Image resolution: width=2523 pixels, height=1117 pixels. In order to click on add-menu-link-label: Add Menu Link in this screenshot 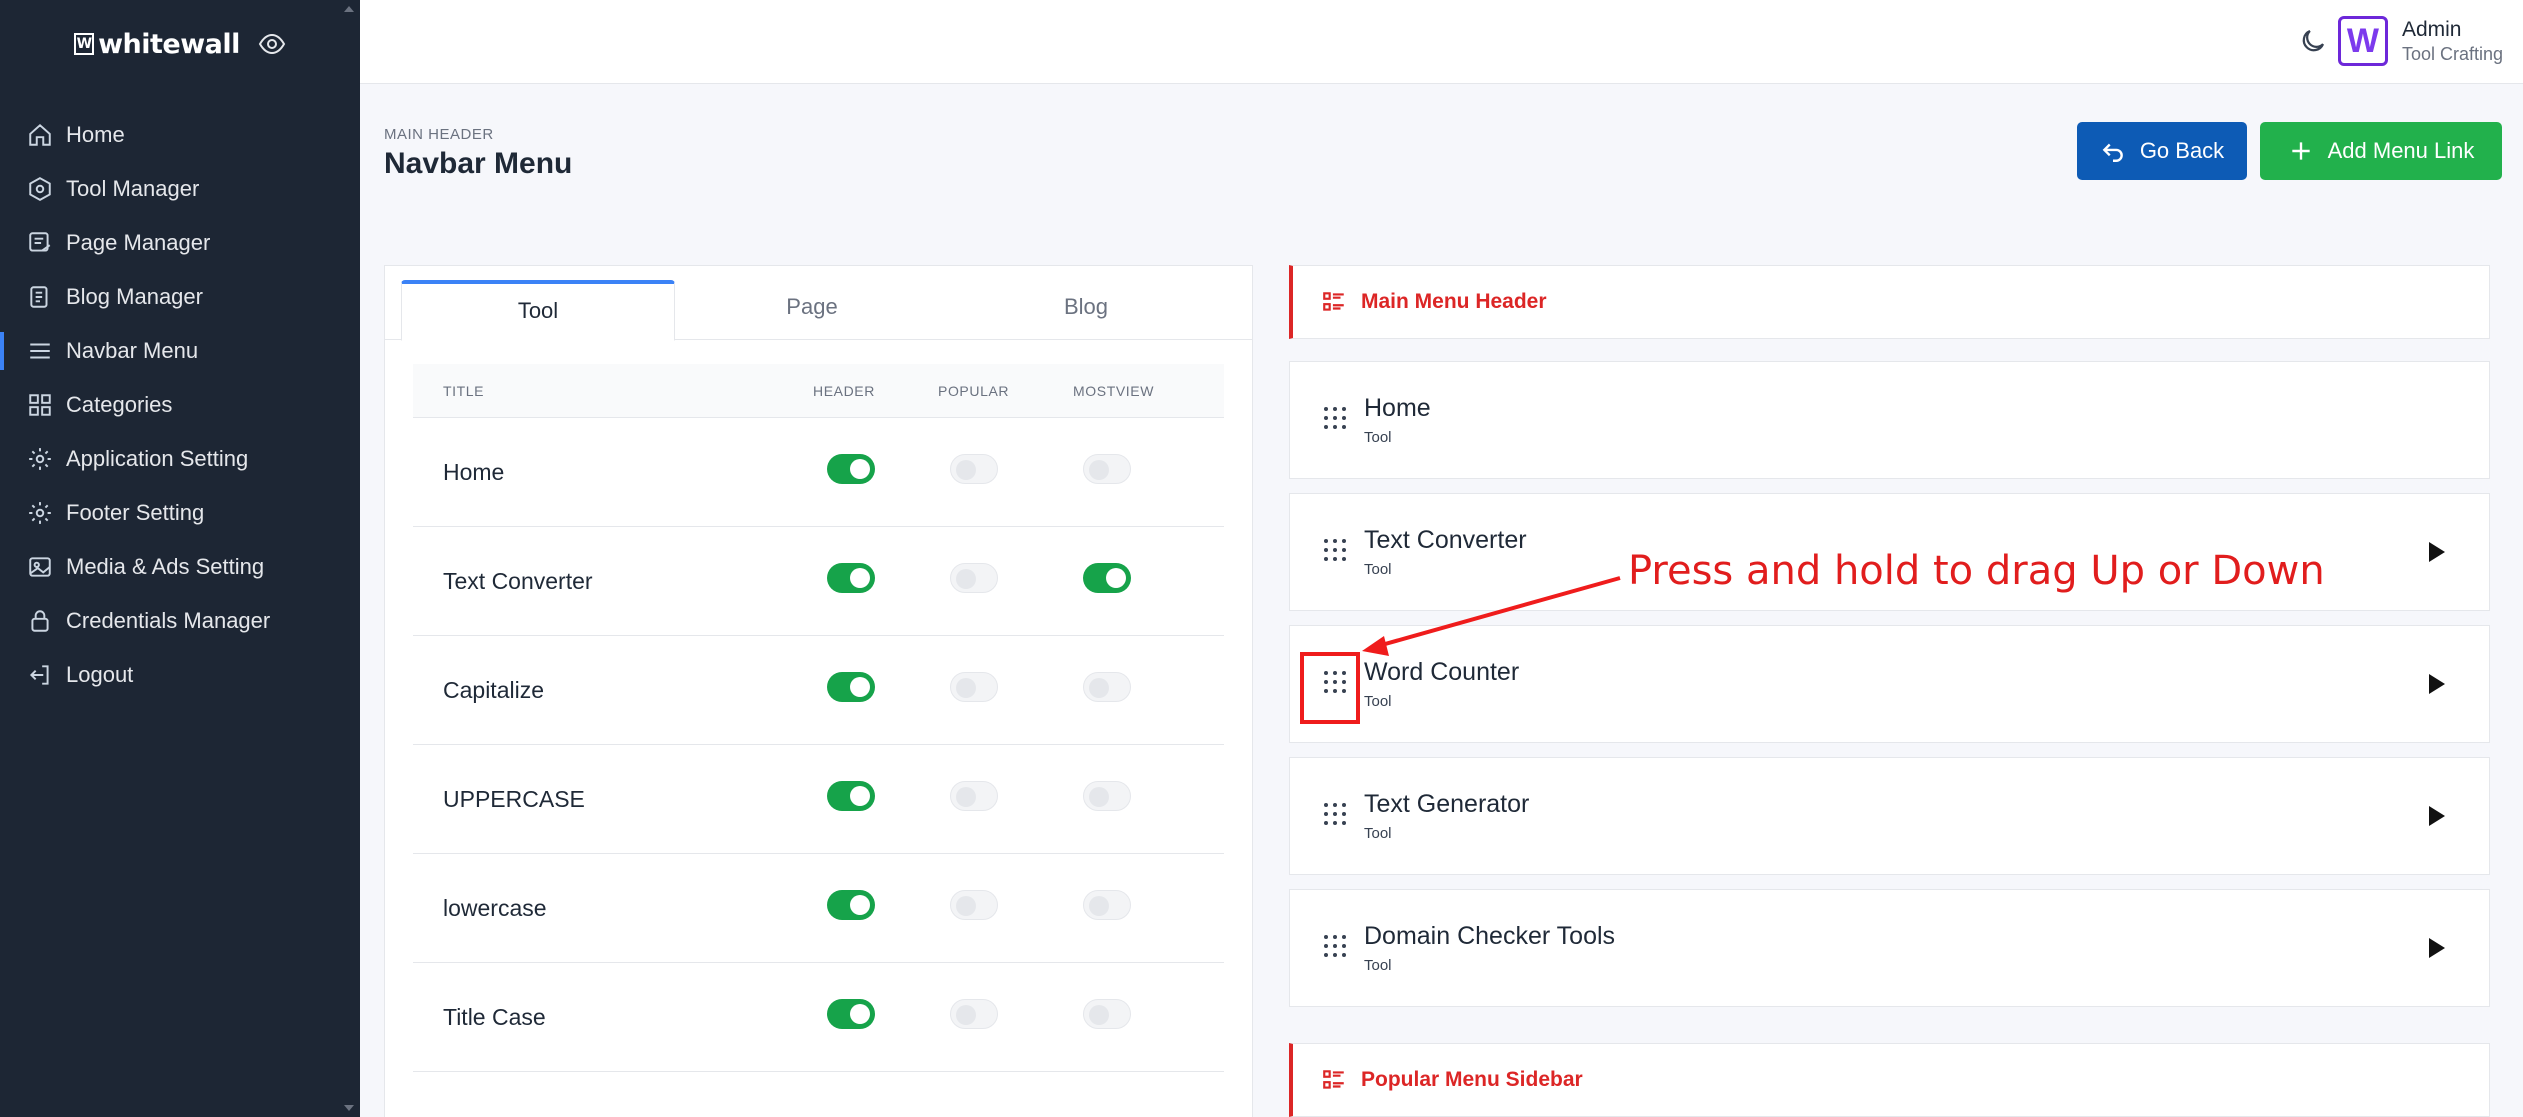, I will do `click(2401, 150)`.